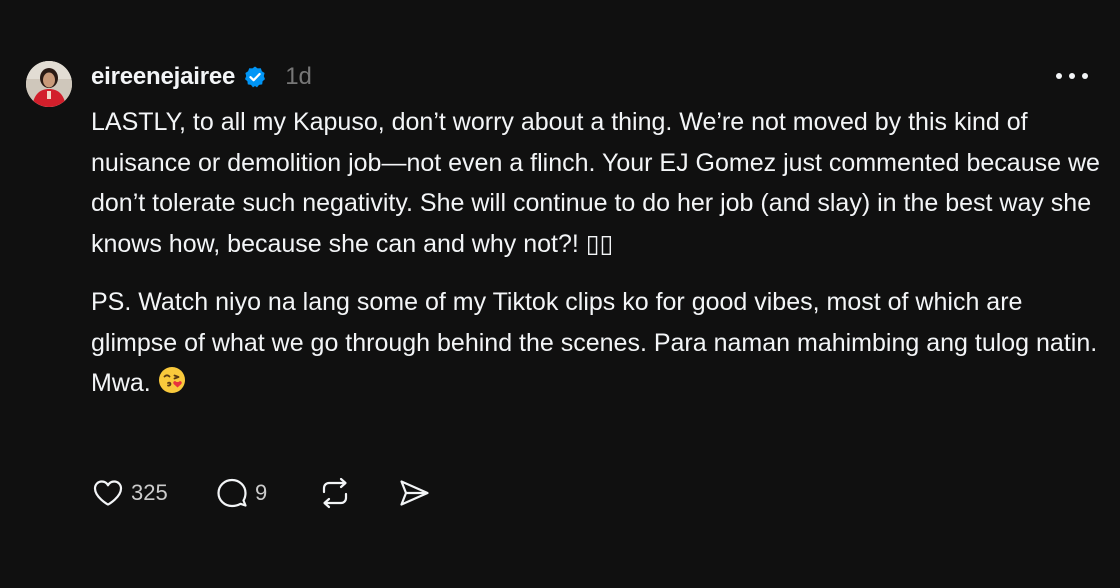  What do you see at coordinates (163, 77) in the screenshot?
I see `username-link: eireenejairee` at bounding box center [163, 77].